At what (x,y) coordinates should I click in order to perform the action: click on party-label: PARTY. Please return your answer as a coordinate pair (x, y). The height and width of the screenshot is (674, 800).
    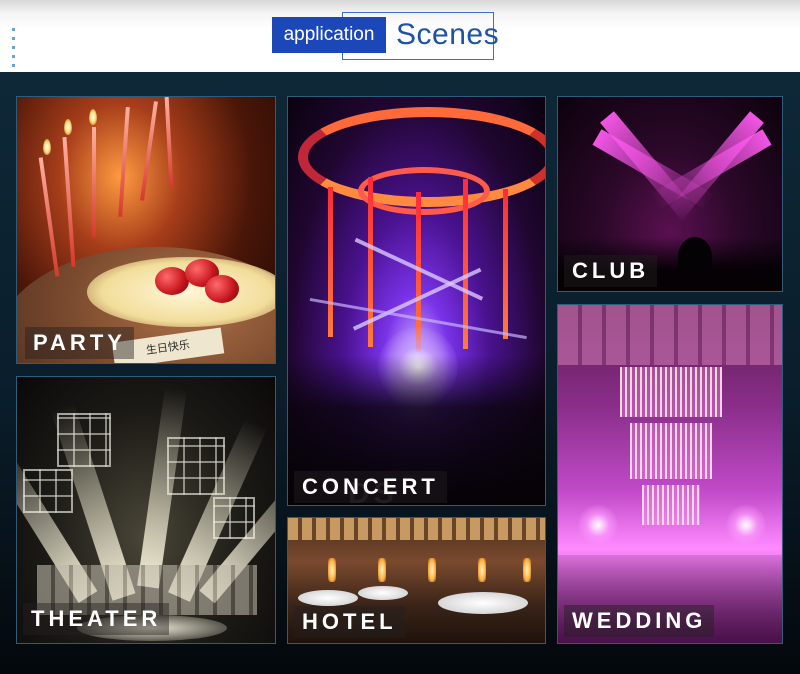
    Looking at the image, I should click on (79, 343).